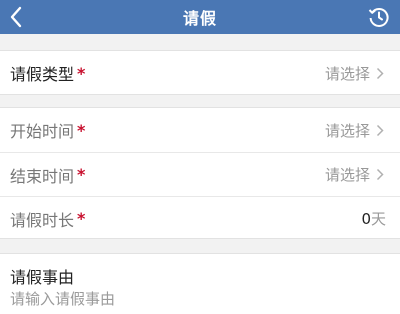 The image size is (400, 314). Describe the element at coordinates (42, 131) in the screenshot. I see `start-time-label: 开始时间` at that location.